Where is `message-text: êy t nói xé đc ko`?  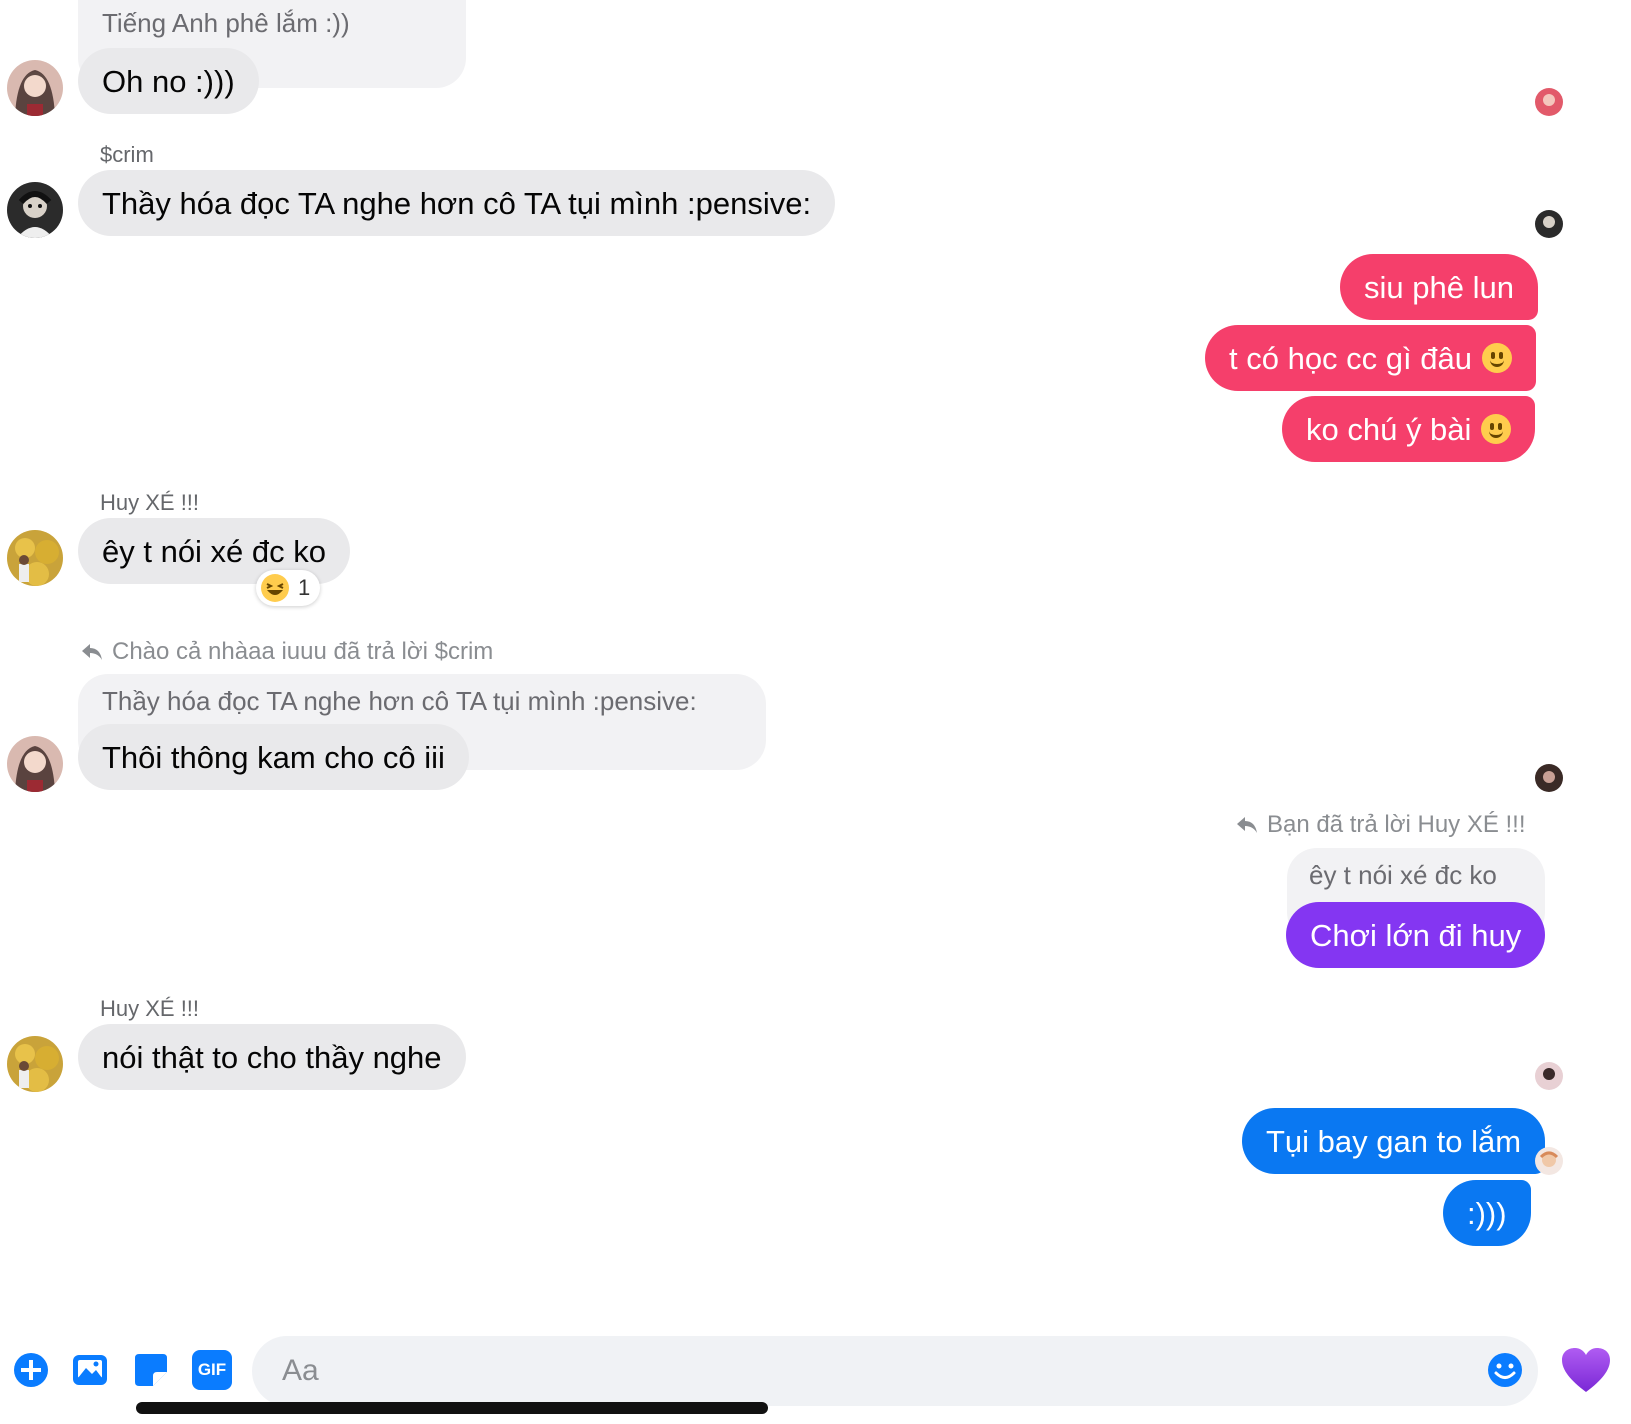
message-text: êy t nói xé đc ko is located at coordinates (214, 551).